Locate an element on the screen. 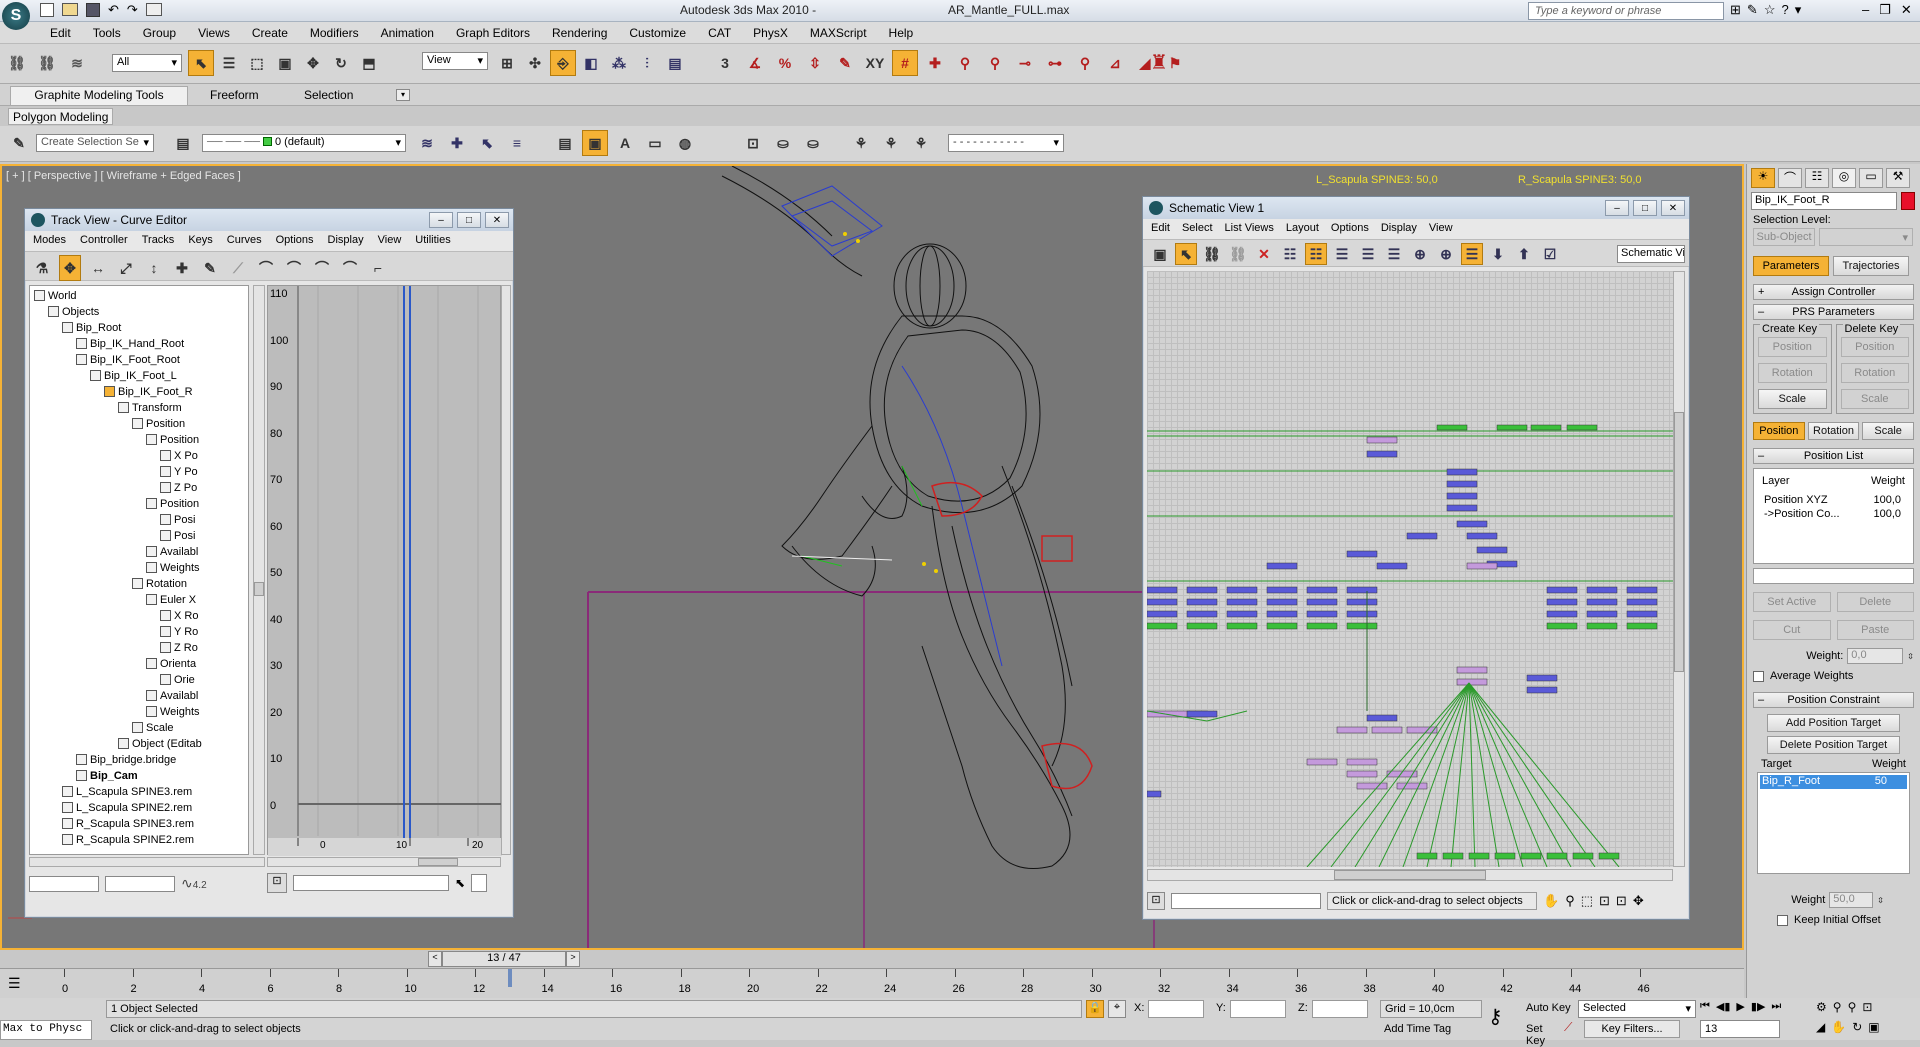  tree-row: Bip_IK_Hand_Root is located at coordinates (141, 344).